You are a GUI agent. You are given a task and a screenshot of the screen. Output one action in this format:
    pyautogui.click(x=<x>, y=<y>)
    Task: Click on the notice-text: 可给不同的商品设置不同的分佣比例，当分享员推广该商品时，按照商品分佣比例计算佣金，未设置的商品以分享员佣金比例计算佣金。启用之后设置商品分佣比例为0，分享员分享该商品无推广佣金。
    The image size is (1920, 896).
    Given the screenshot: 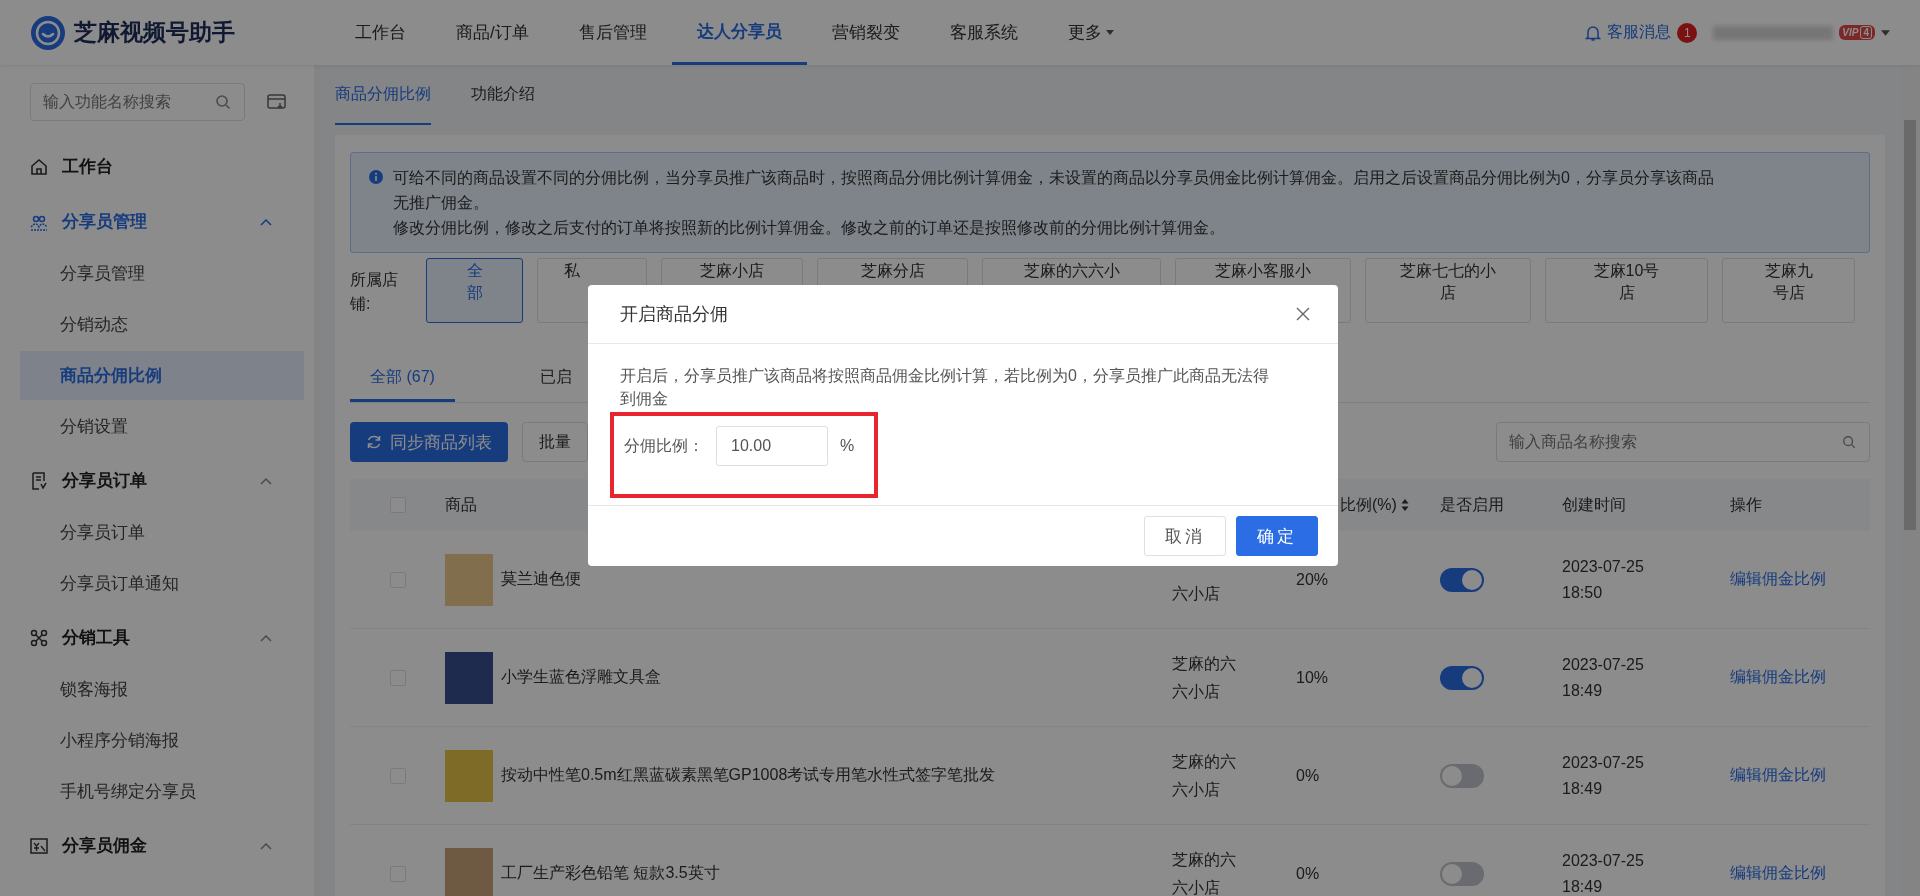 What is the action you would take?
    pyautogui.click(x=1054, y=190)
    